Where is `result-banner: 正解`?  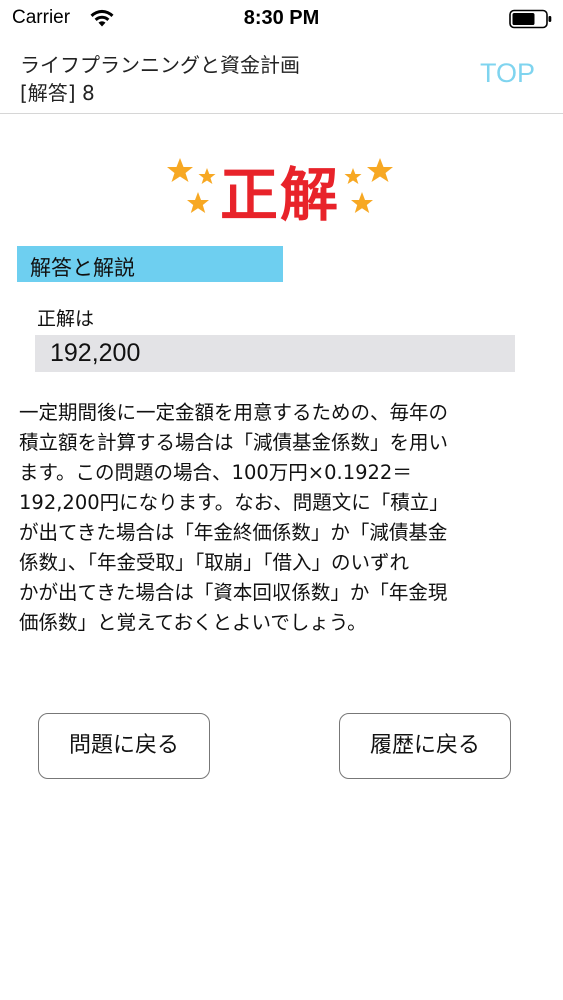 result-banner: 正解 is located at coordinates (280, 185).